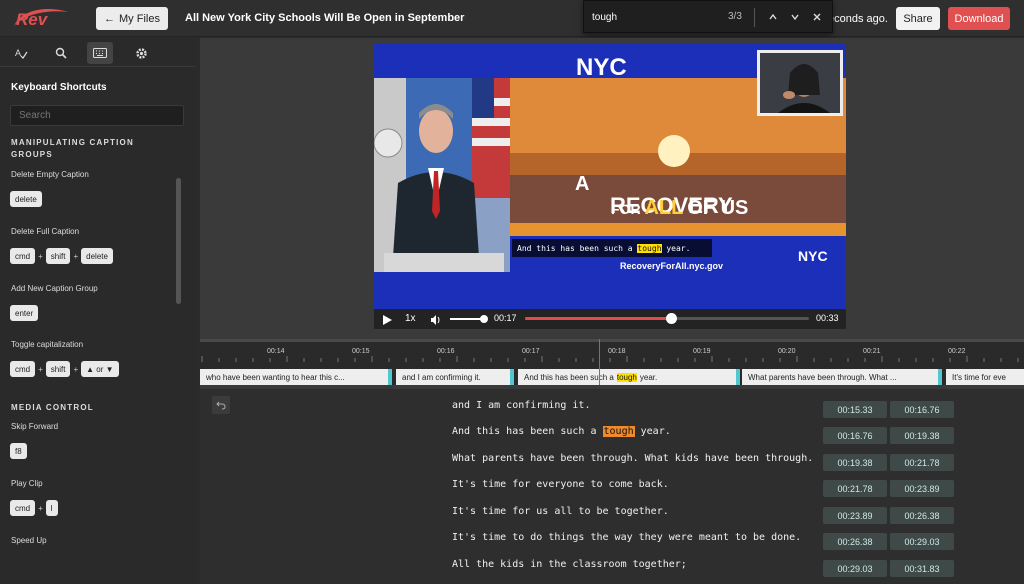  I want to click on share-button: Share, so click(918, 18).